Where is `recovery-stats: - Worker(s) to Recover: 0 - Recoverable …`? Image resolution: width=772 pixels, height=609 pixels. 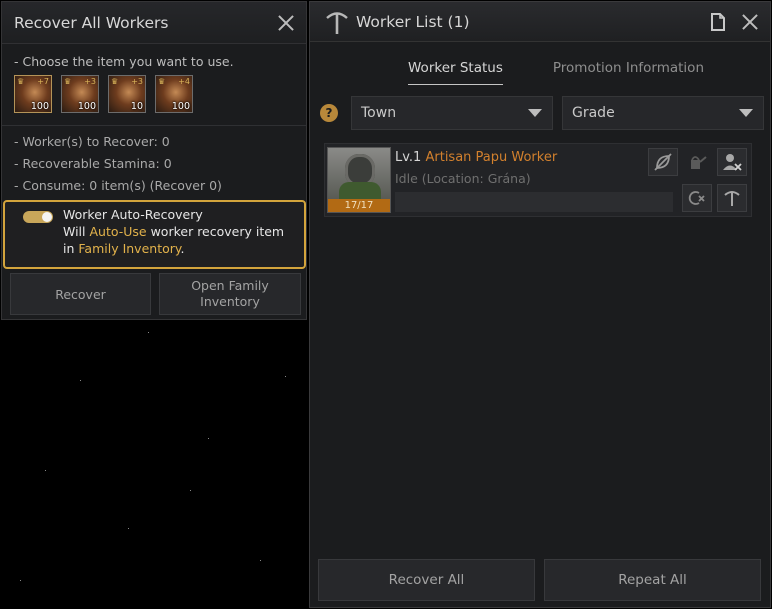 recovery-stats: - Worker(s) to Recover: 0 - Recoverable … is located at coordinates (154, 161).